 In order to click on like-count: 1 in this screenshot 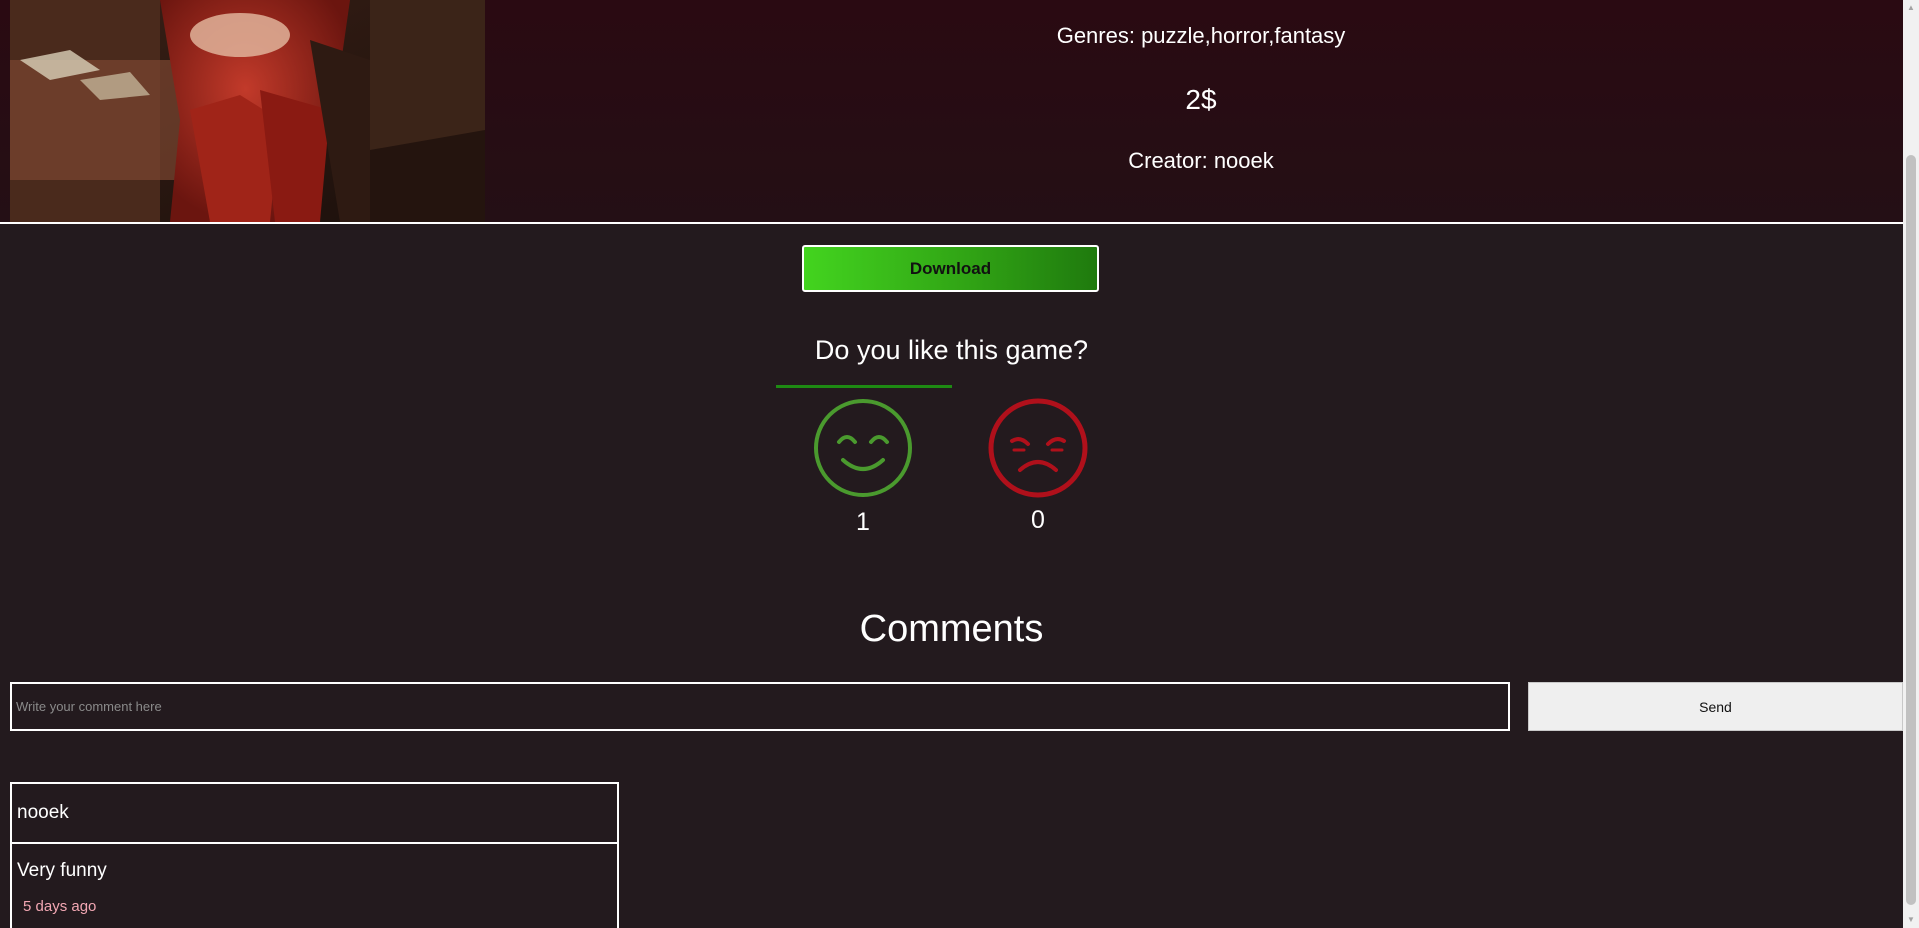, I will do `click(863, 522)`.